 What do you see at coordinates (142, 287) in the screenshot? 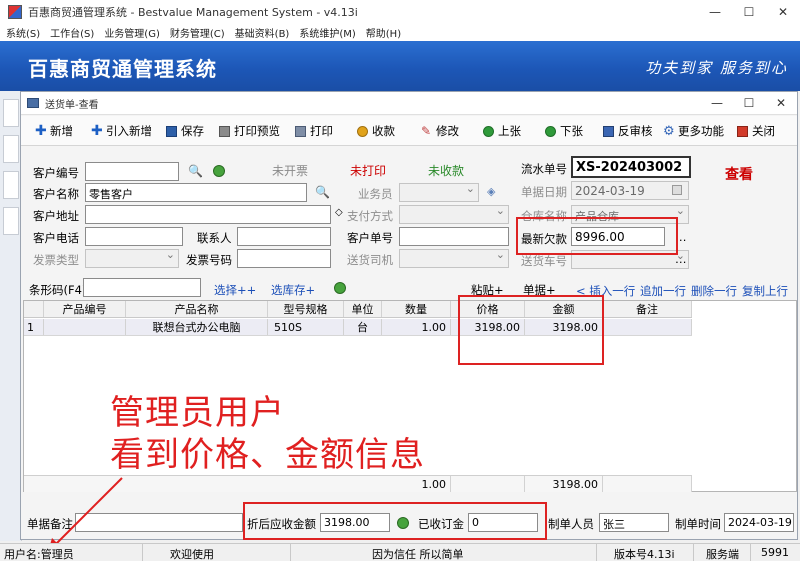
I see `barcode-input` at bounding box center [142, 287].